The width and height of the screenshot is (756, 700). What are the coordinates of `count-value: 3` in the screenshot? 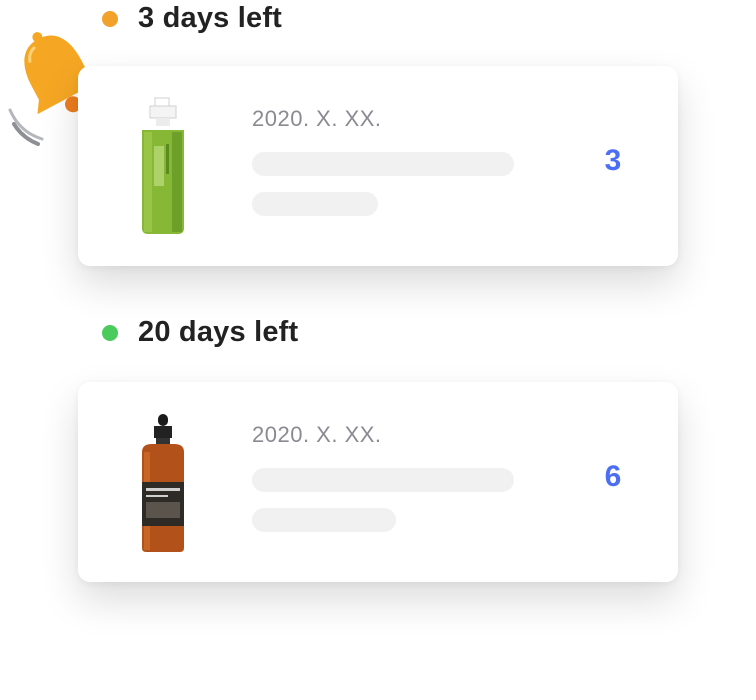 It's located at (613, 160).